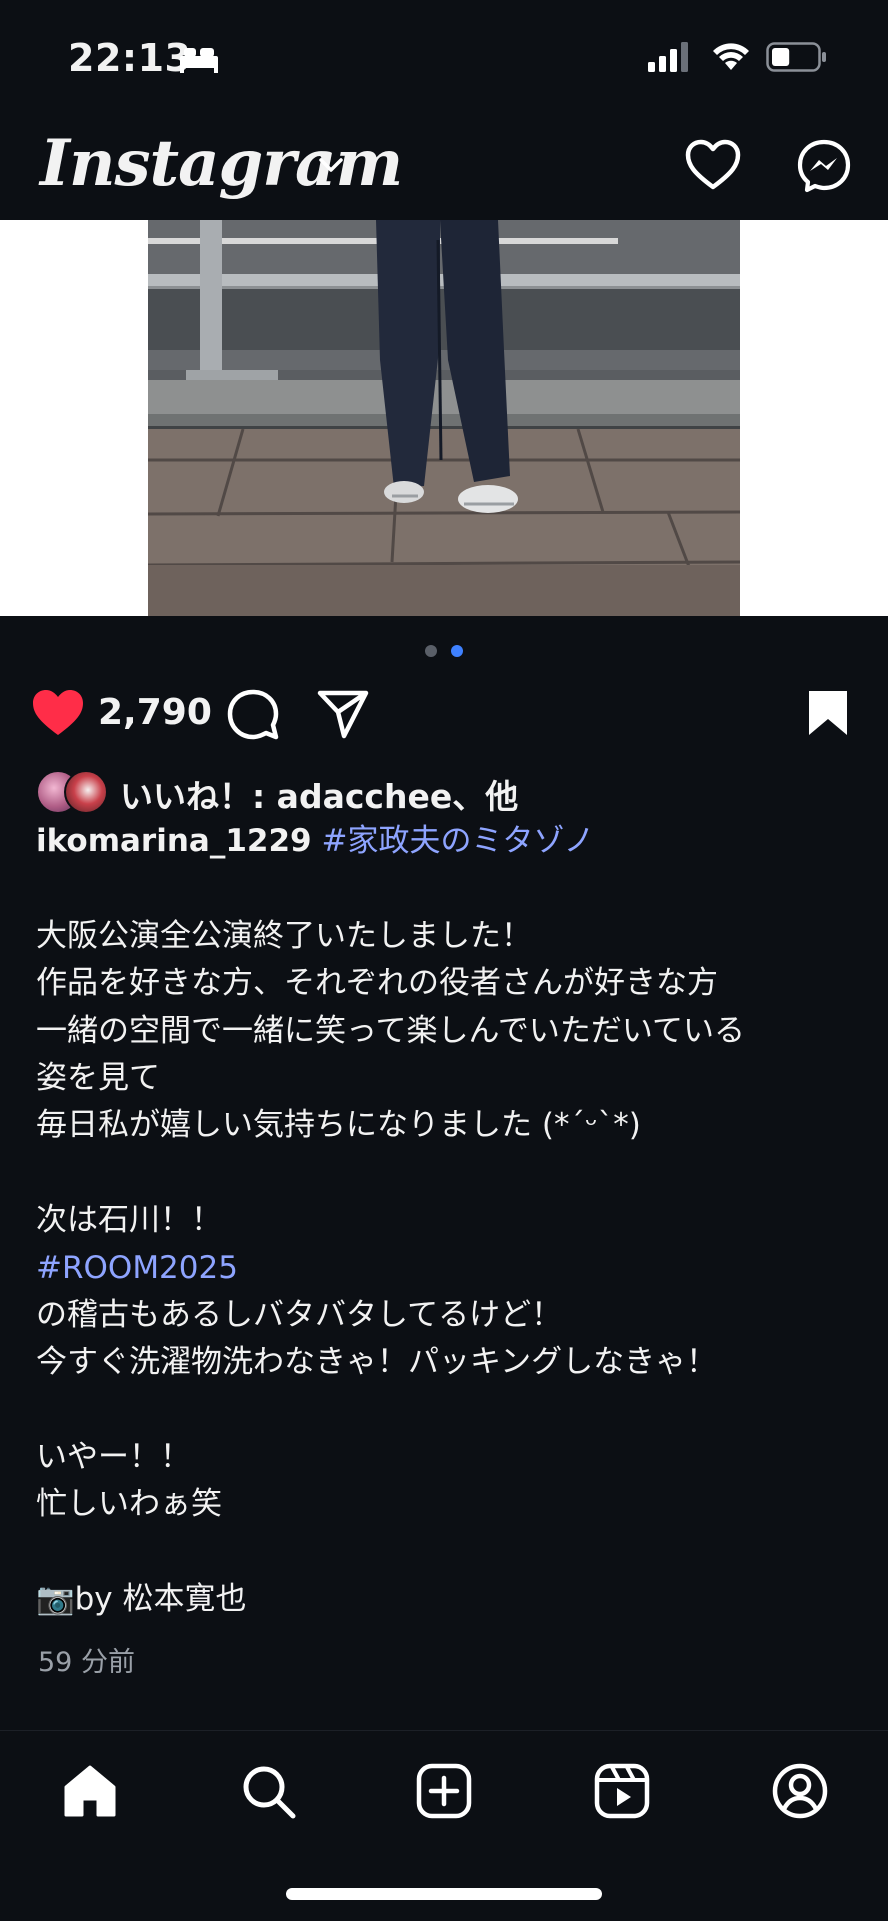  I want to click on reels-icon, so click(622, 1791).